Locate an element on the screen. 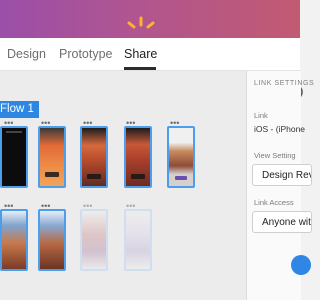 This screenshot has width=320, height=300. spark-icon is located at coordinates (141, 22).